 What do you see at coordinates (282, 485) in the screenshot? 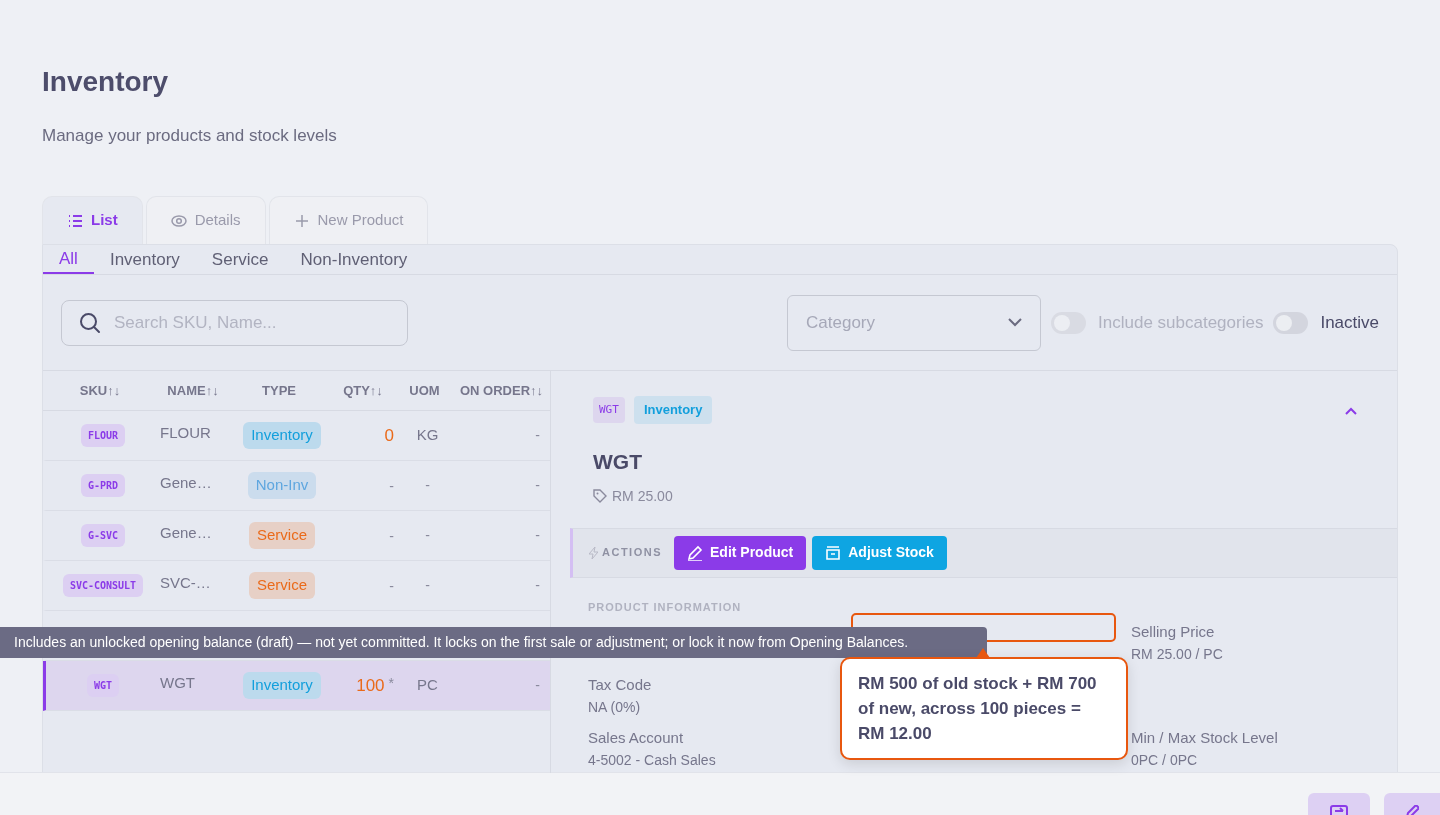
I see `type-tag: Non-Inv` at bounding box center [282, 485].